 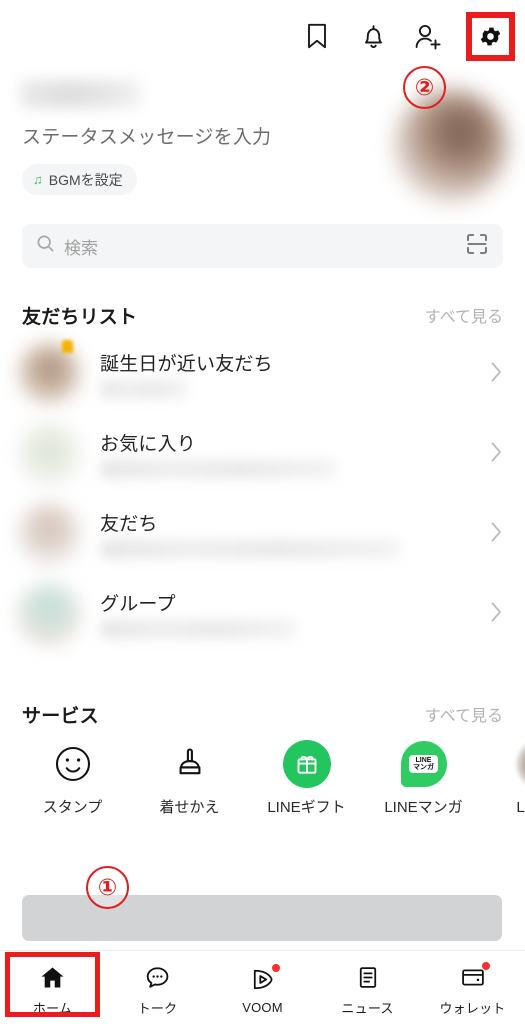 I want to click on search-input: 検索, so click(x=262, y=246).